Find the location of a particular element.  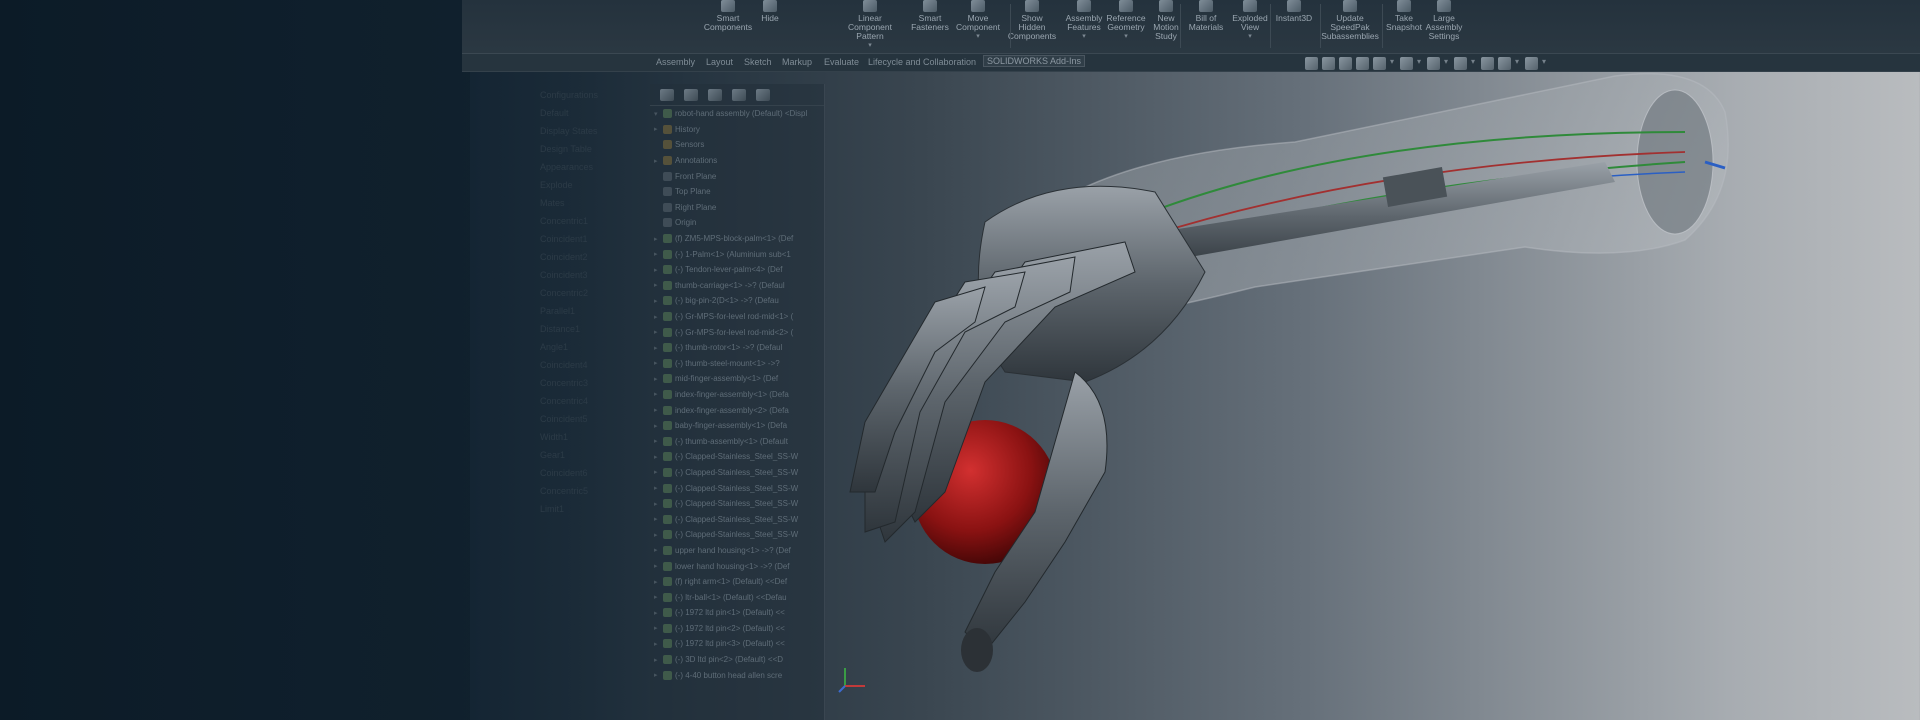

feature-tree-item: ▸ (-) Gr-MPS-for-level rod-mid<2> ( is located at coordinates (737, 332).